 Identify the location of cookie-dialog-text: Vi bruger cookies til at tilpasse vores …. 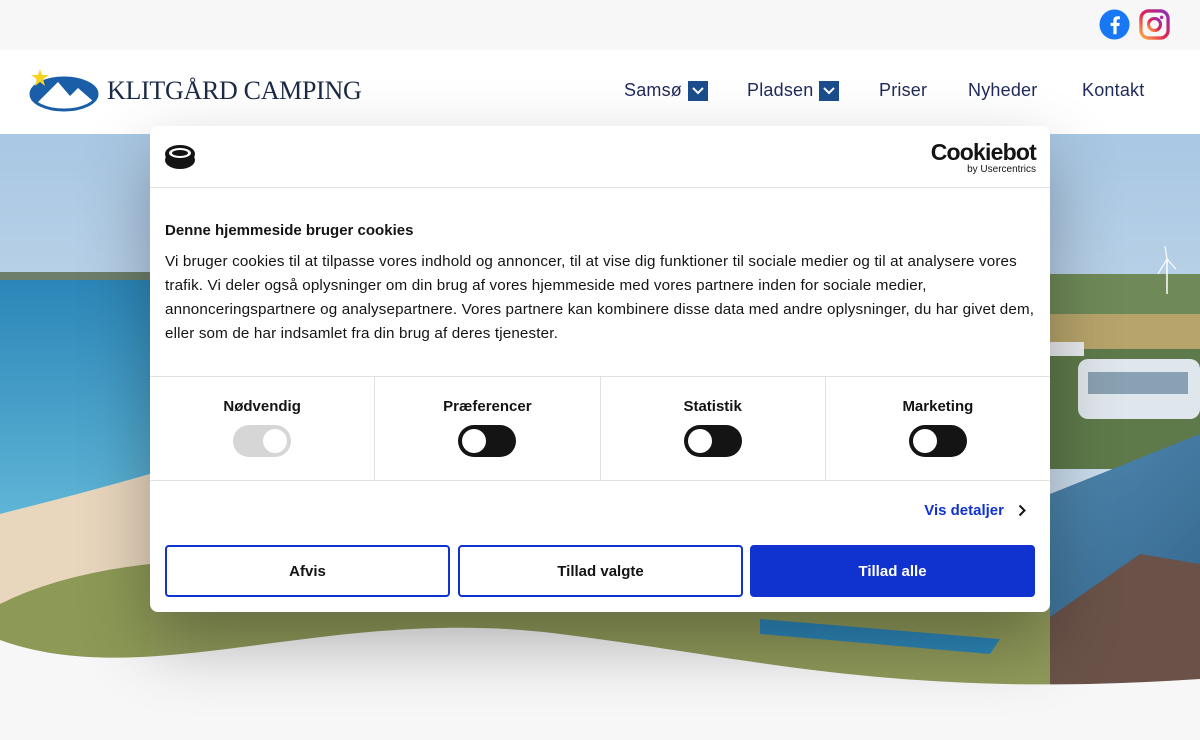
(600, 297).